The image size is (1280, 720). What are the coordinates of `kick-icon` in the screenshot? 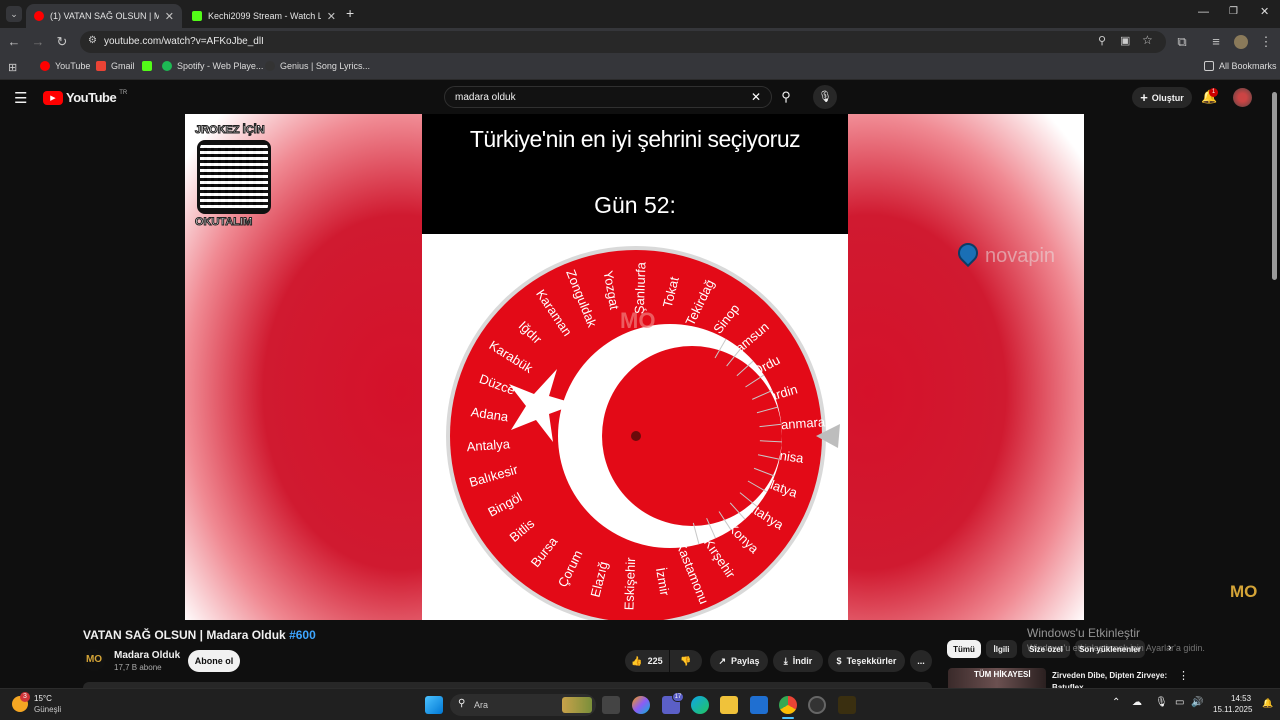 It's located at (147, 66).